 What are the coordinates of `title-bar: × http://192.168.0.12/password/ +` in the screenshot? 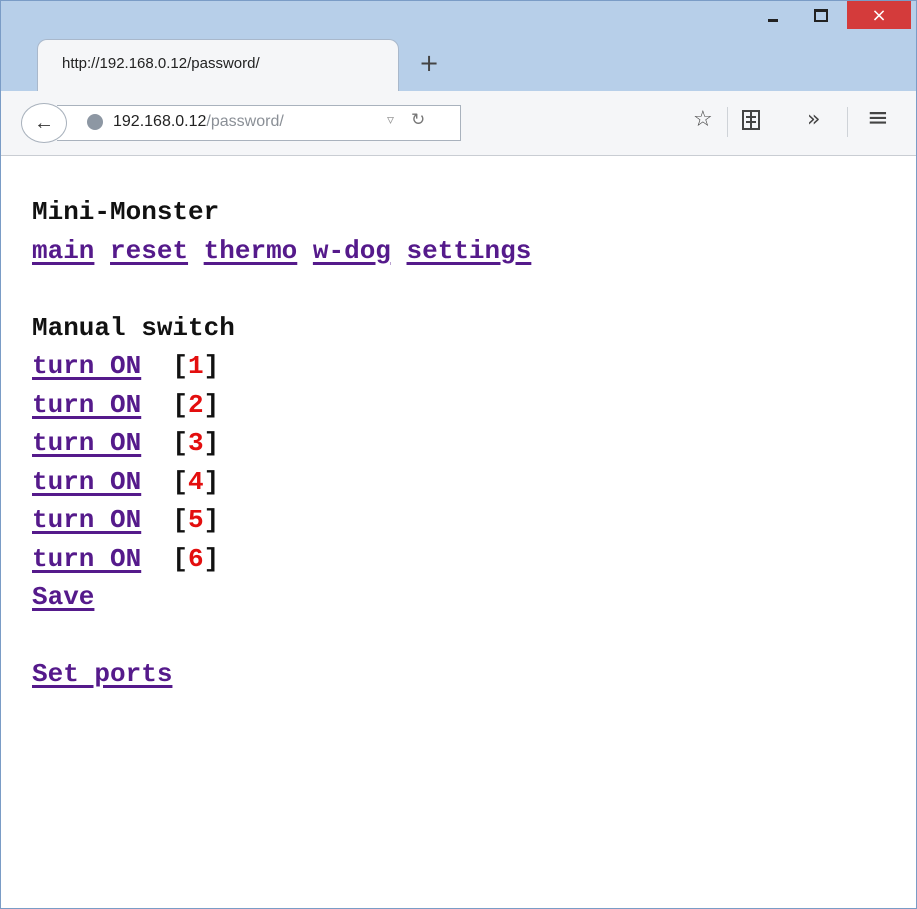 It's located at (458, 47).